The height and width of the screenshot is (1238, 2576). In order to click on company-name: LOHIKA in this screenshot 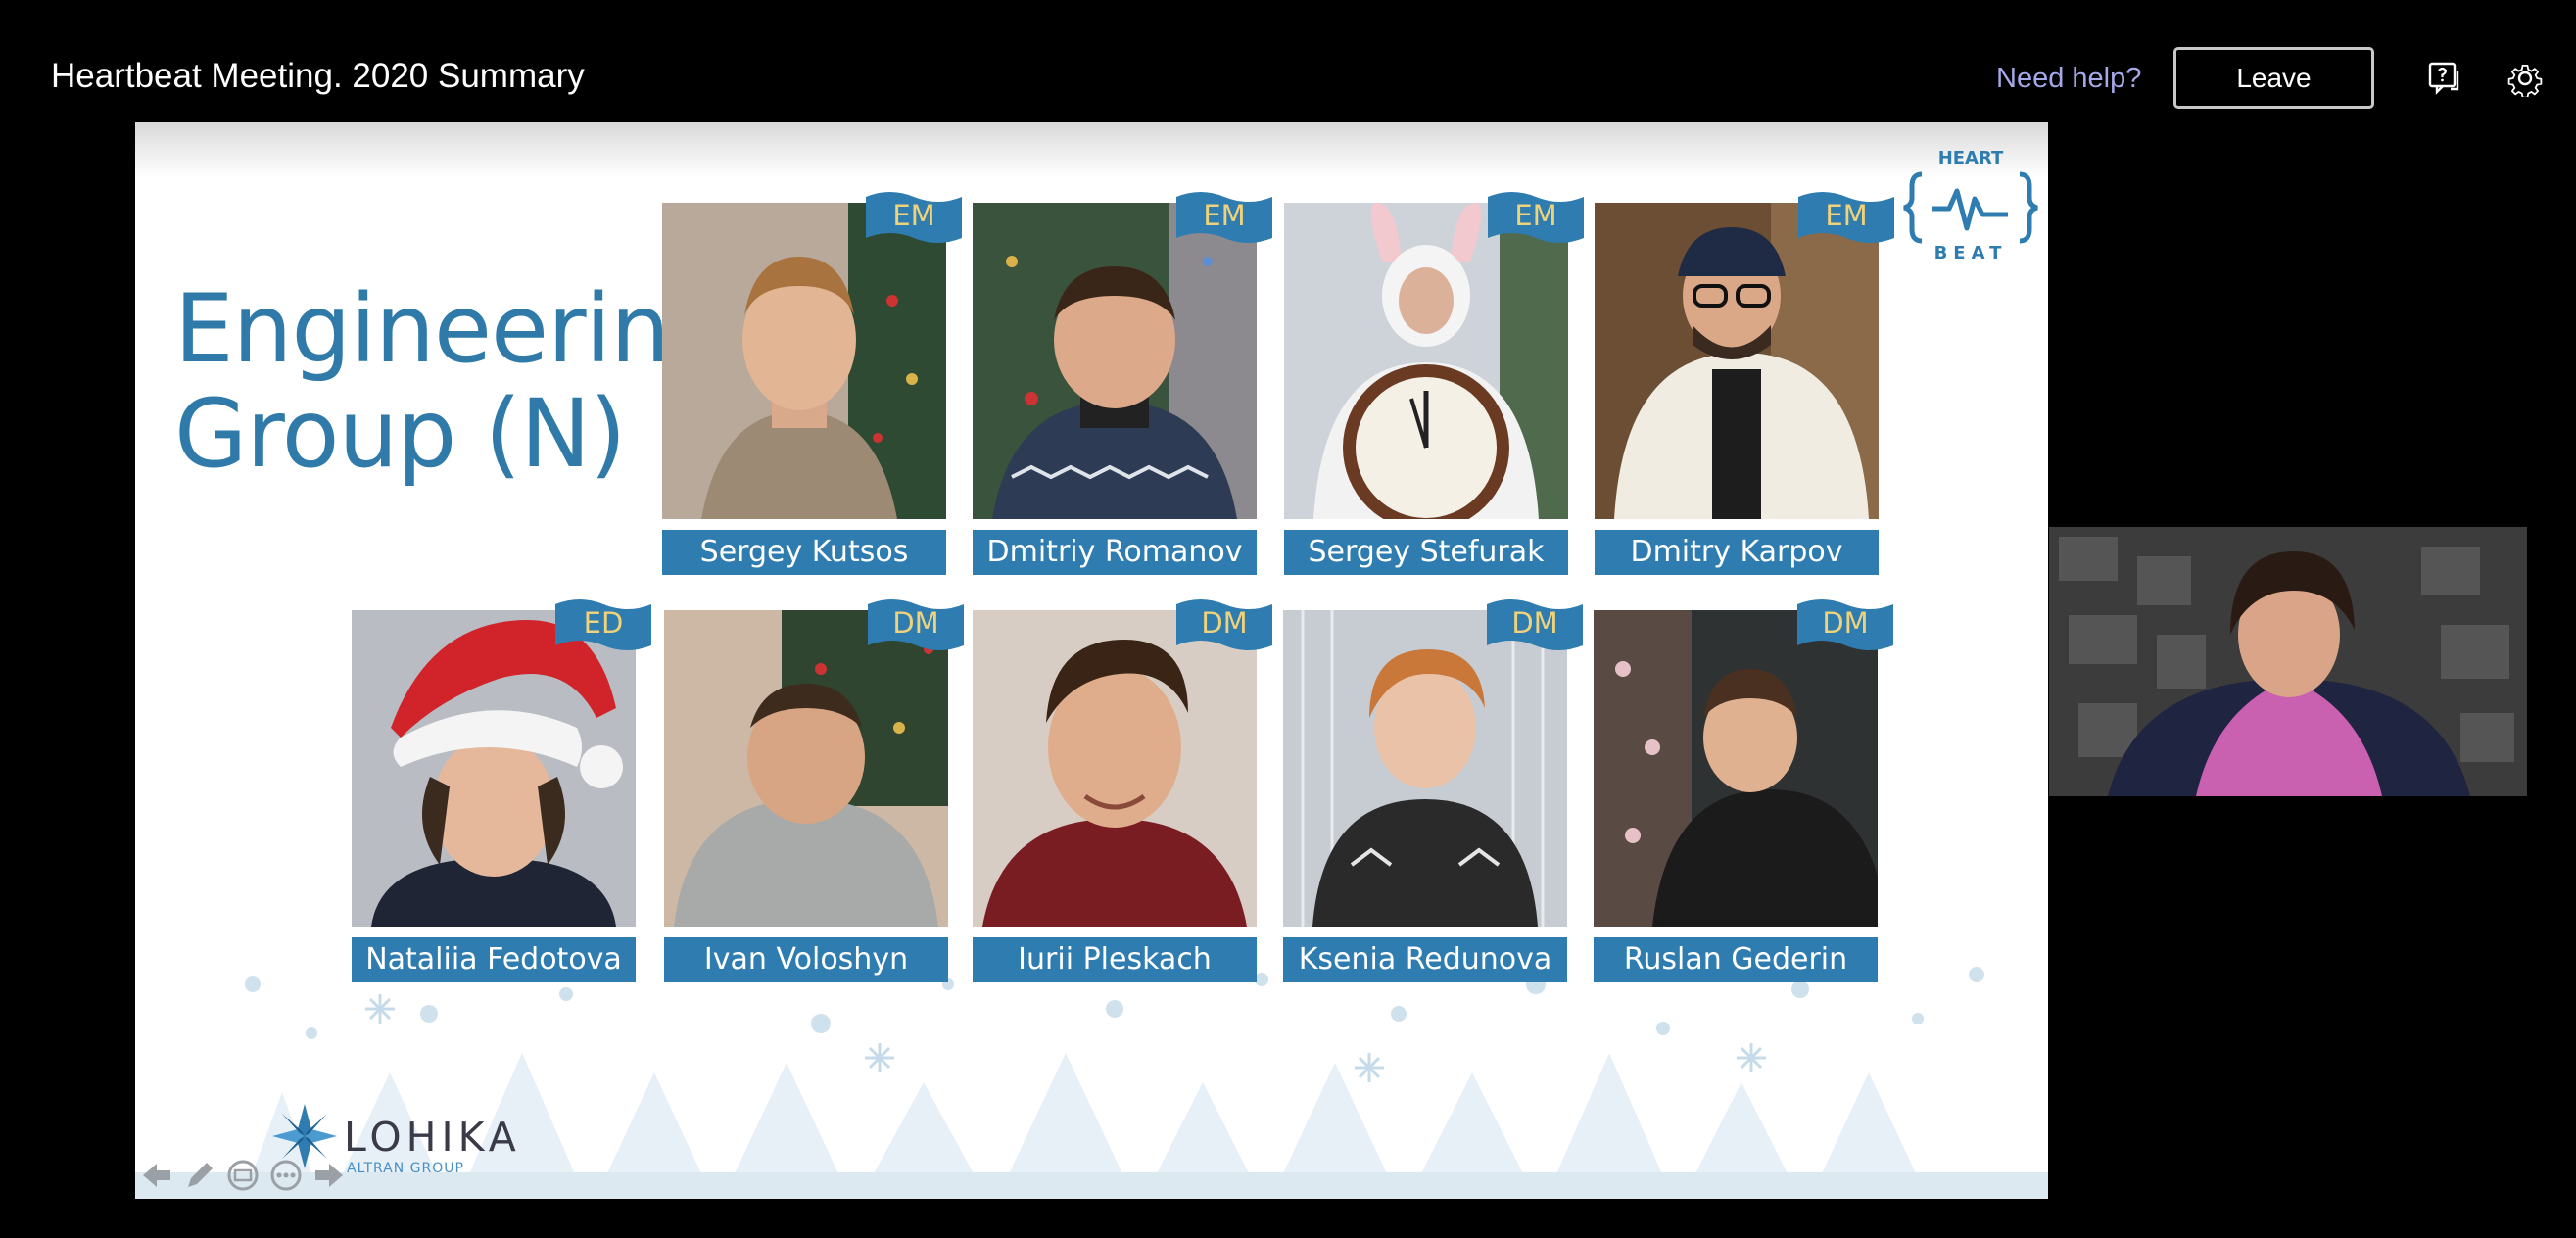, I will do `click(433, 1137)`.